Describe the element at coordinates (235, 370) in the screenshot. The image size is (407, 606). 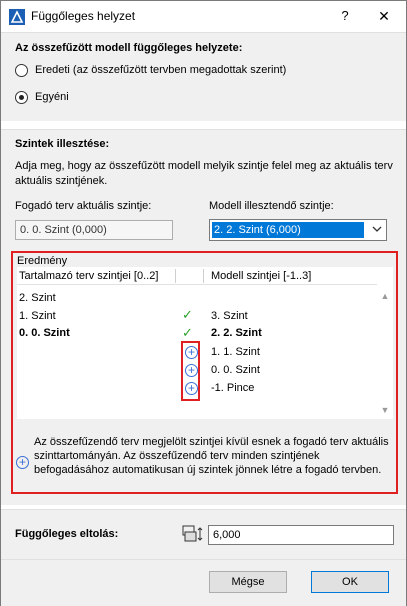
I see `model-row: 0. 0. Szint` at that location.